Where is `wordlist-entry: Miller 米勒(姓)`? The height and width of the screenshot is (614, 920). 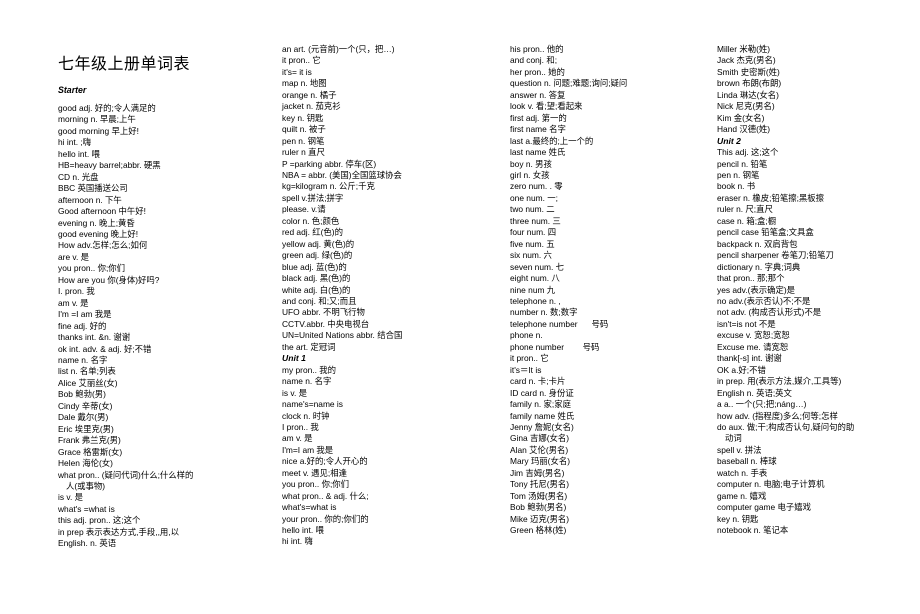 wordlist-entry: Miller 米勒(姓) is located at coordinates (744, 49).